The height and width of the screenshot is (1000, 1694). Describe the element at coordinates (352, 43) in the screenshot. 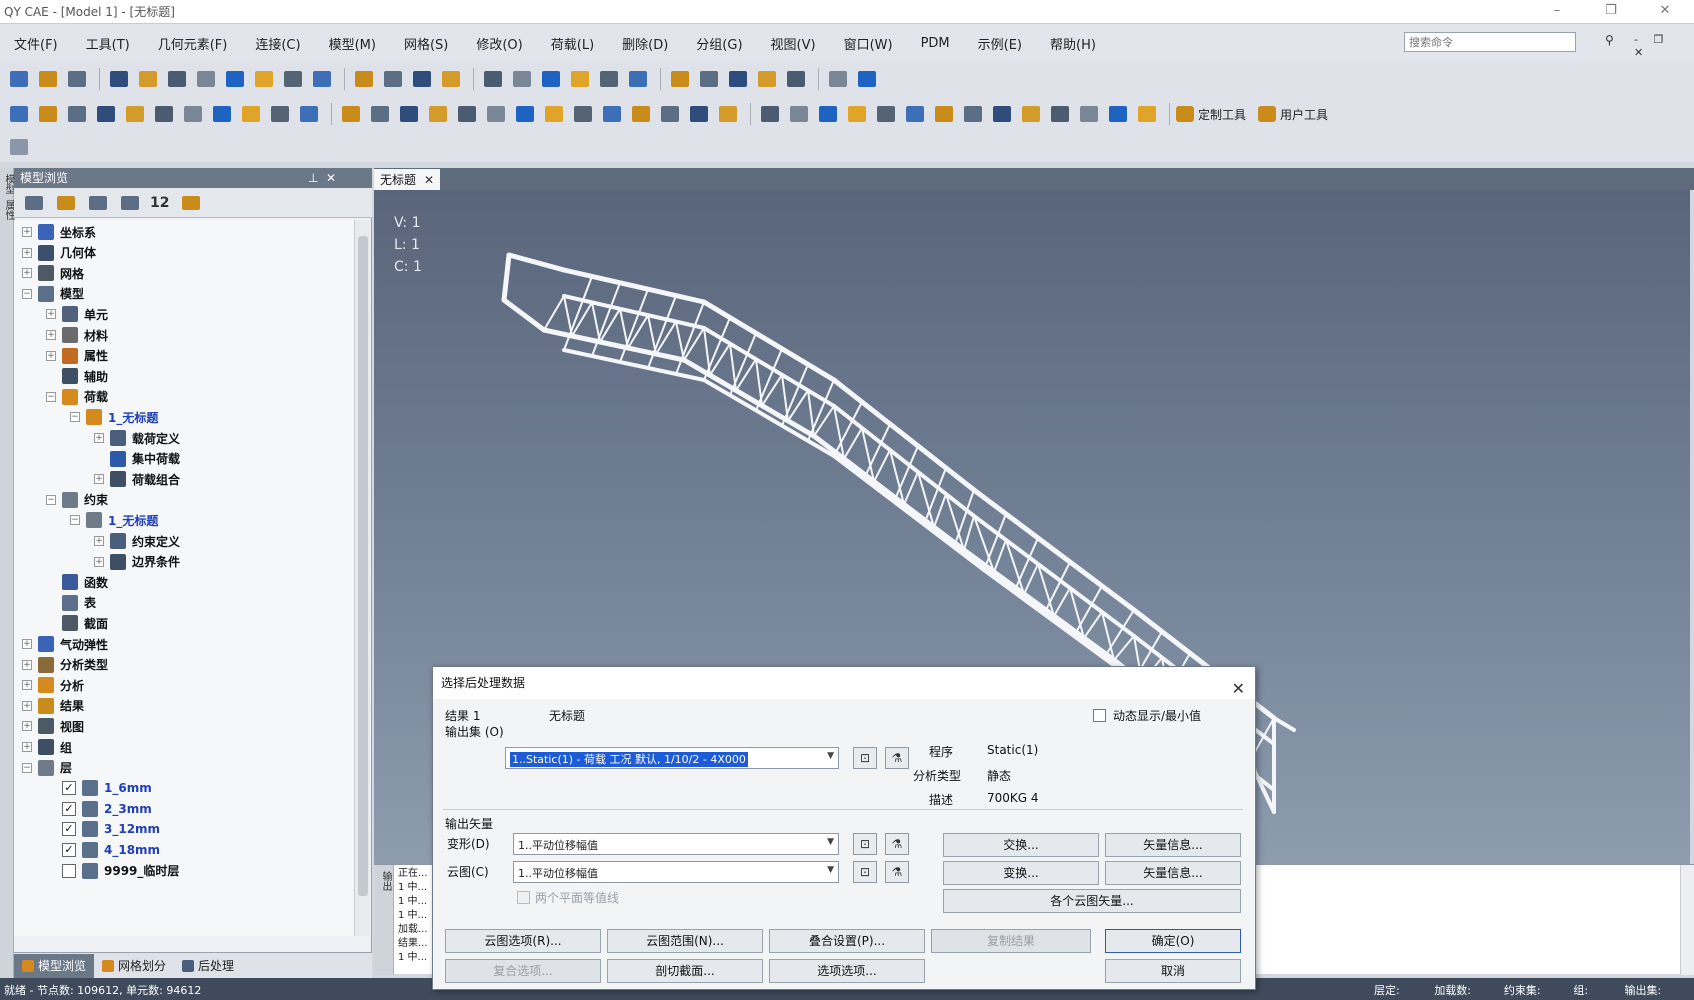

I see `menu-model: 模型(M)` at that location.